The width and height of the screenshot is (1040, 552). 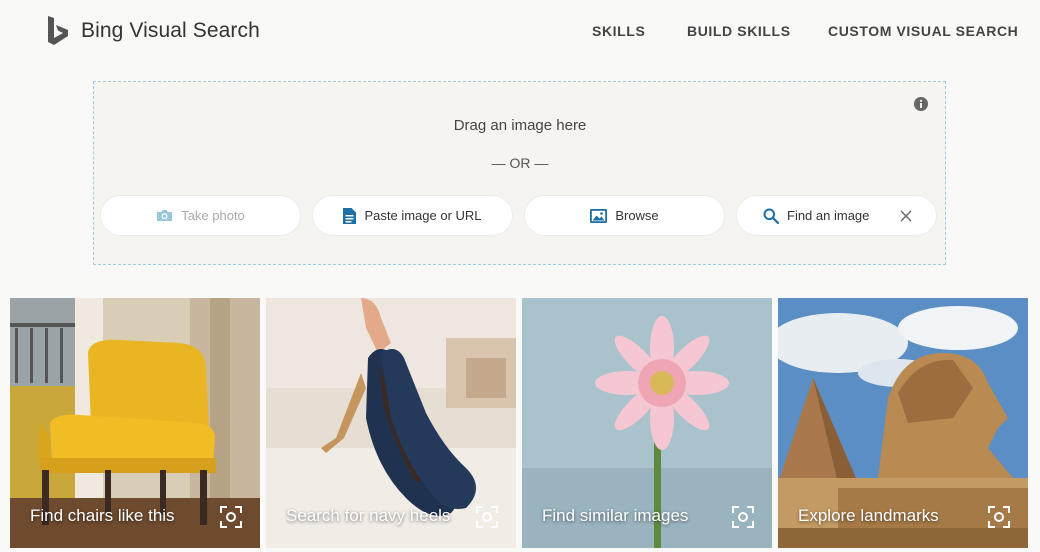 I want to click on image-icon, so click(x=599, y=215).